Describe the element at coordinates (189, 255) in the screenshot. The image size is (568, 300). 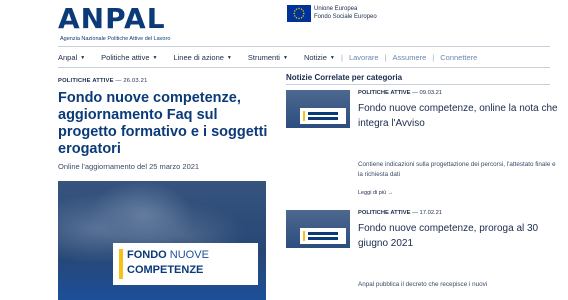
I see `hero-word-nuove: NUOVE` at that location.